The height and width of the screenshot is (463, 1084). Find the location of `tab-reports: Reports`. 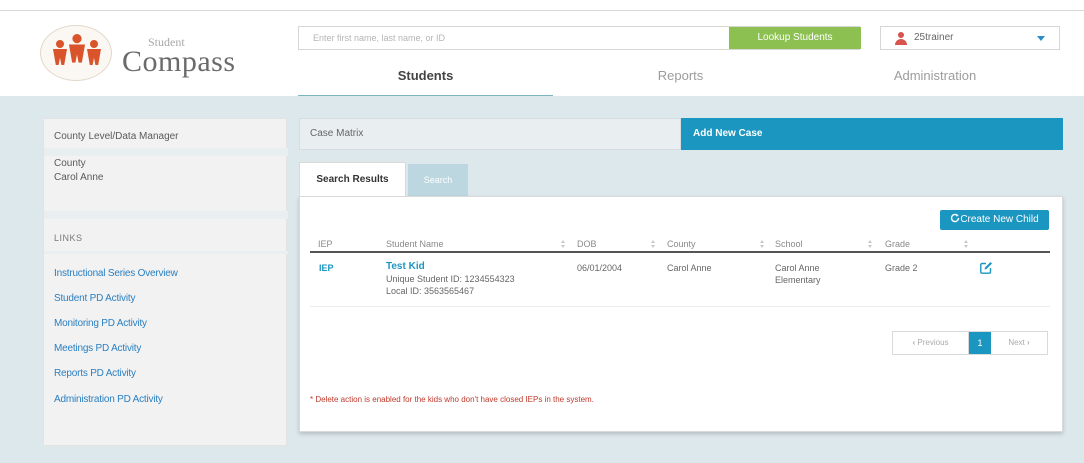

tab-reports: Reports is located at coordinates (680, 79).